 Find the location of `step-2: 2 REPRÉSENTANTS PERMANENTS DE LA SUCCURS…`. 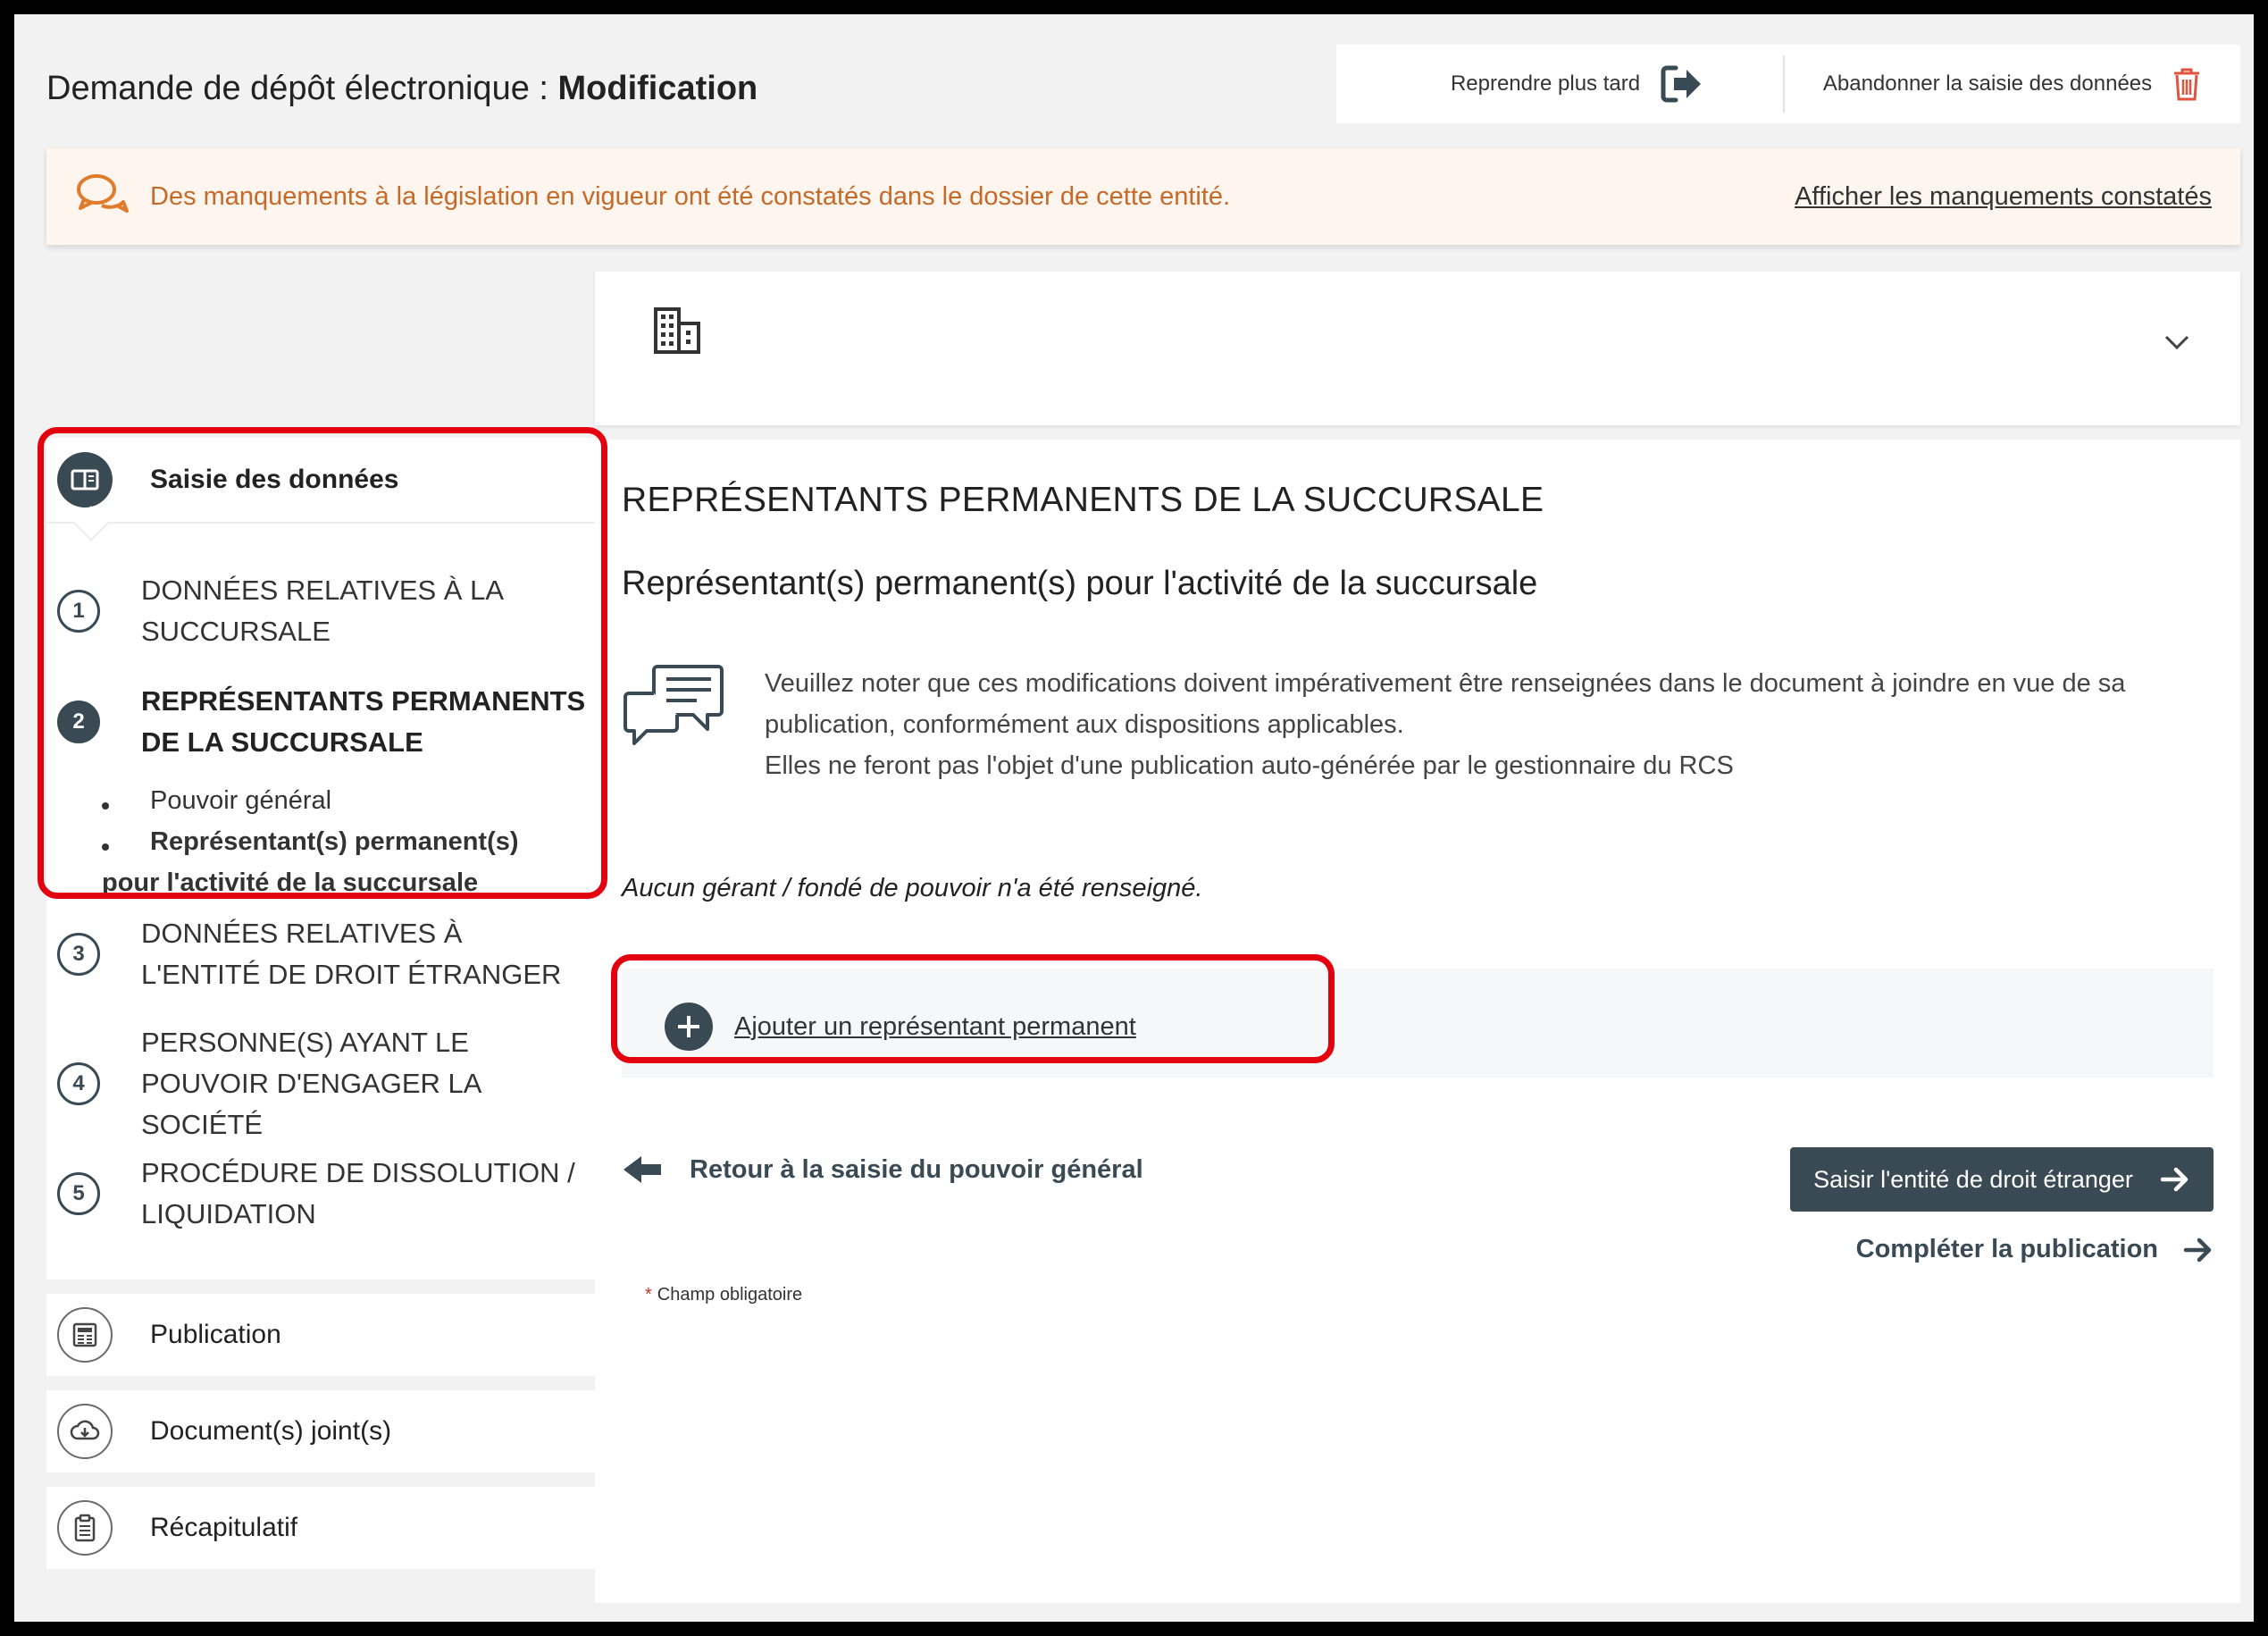

step-2: 2 REPRÉSENTANTS PERMANENTS DE LA SUCCURS… is located at coordinates (322, 722).